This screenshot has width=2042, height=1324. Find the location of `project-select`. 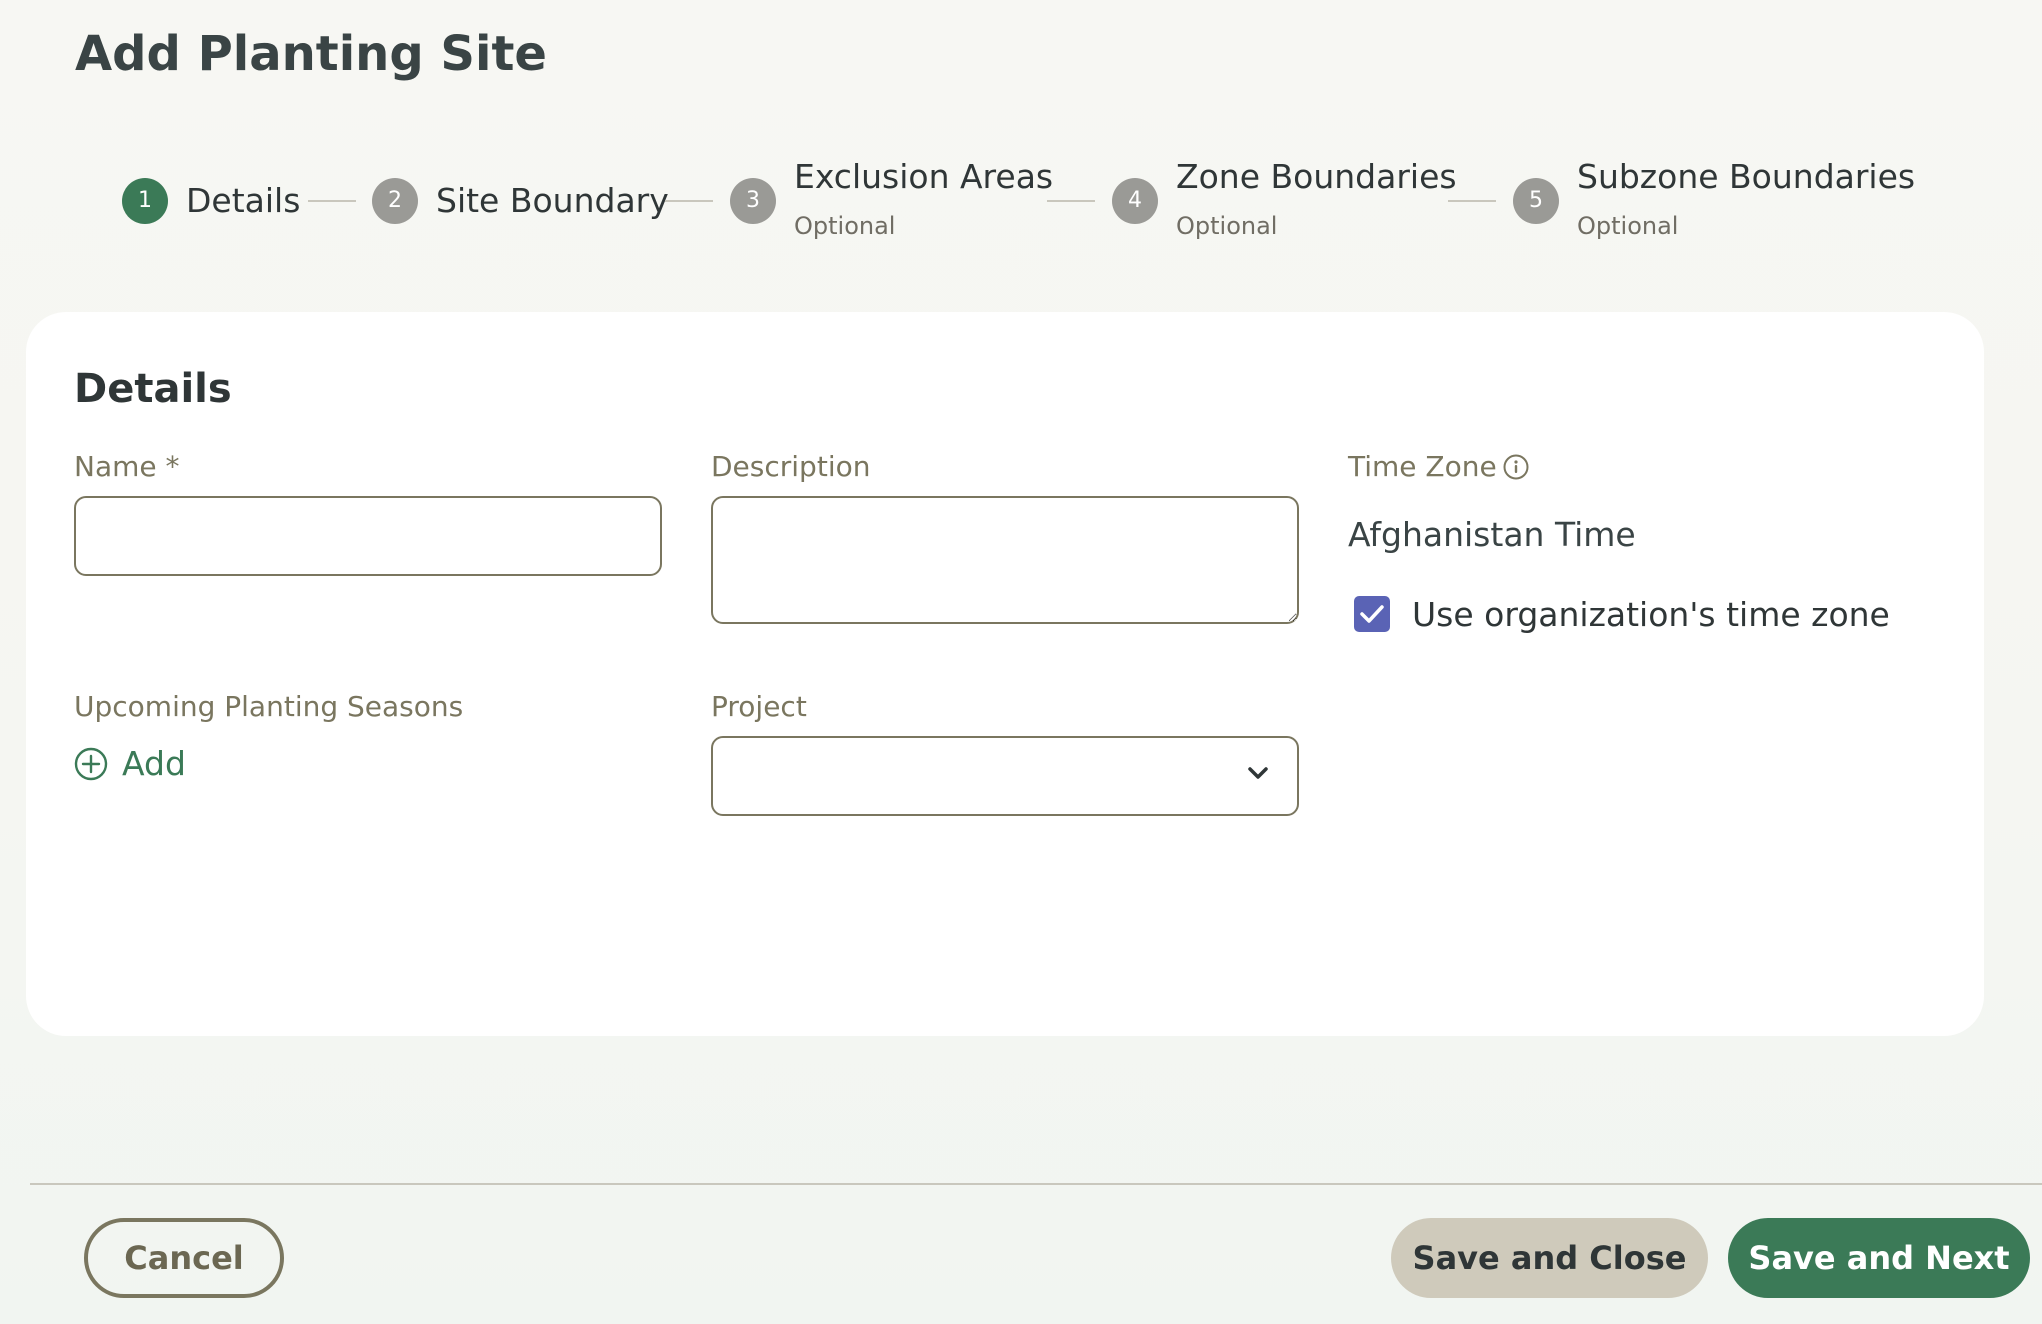

project-select is located at coordinates (1005, 776).